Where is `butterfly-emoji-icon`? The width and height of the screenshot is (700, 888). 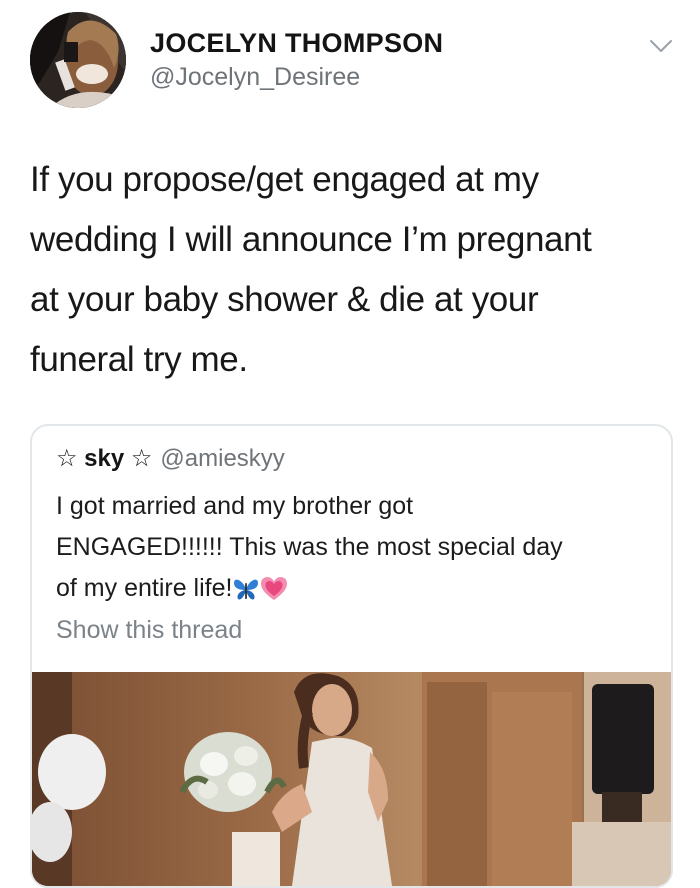
butterfly-emoji-icon is located at coordinates (246, 590).